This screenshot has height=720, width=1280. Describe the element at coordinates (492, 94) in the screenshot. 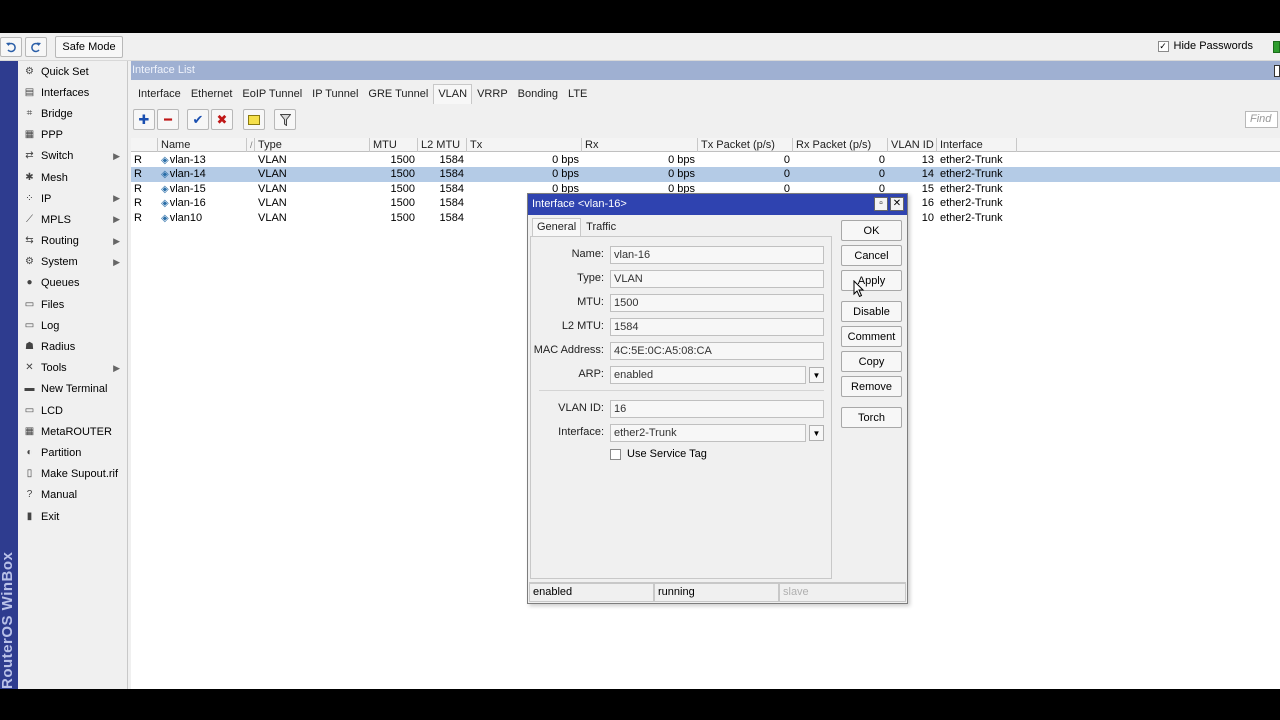

I see `tab-vrrp: VRRP` at that location.